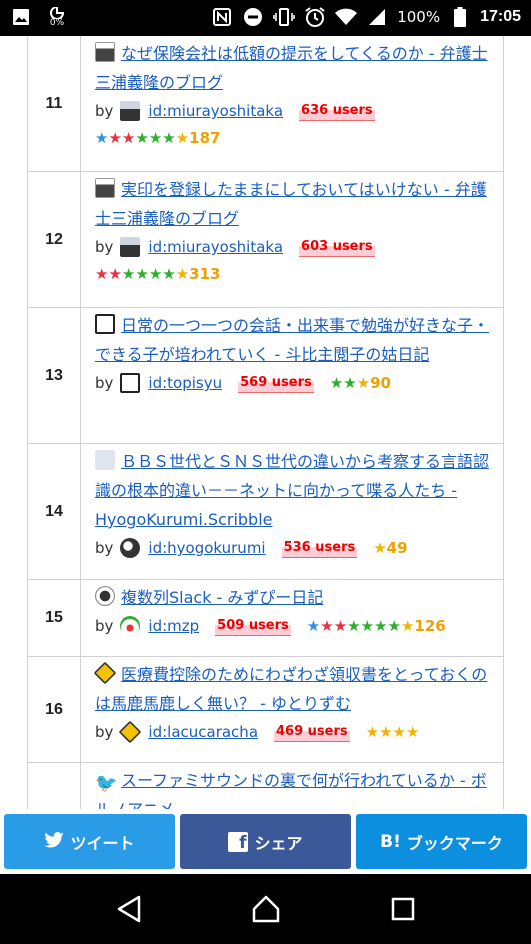 Image resolution: width=531 pixels, height=944 pixels. I want to click on entry-title-link: なぜ保険会社は低額の提示をしてくるのか - 弁護士三浦義隆のブログ, so click(293, 68).